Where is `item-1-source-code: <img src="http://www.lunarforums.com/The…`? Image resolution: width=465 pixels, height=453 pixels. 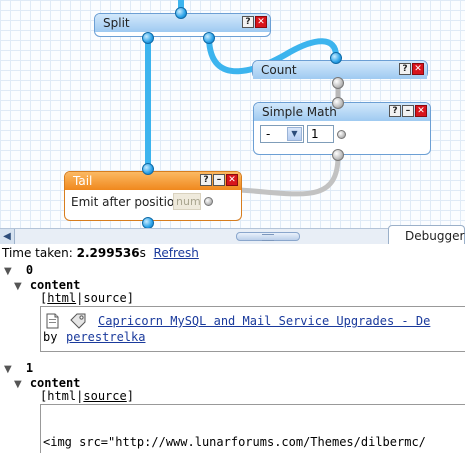 item-1-source-code: <img src="http://www.lunarforums.com/The… is located at coordinates (234, 442).